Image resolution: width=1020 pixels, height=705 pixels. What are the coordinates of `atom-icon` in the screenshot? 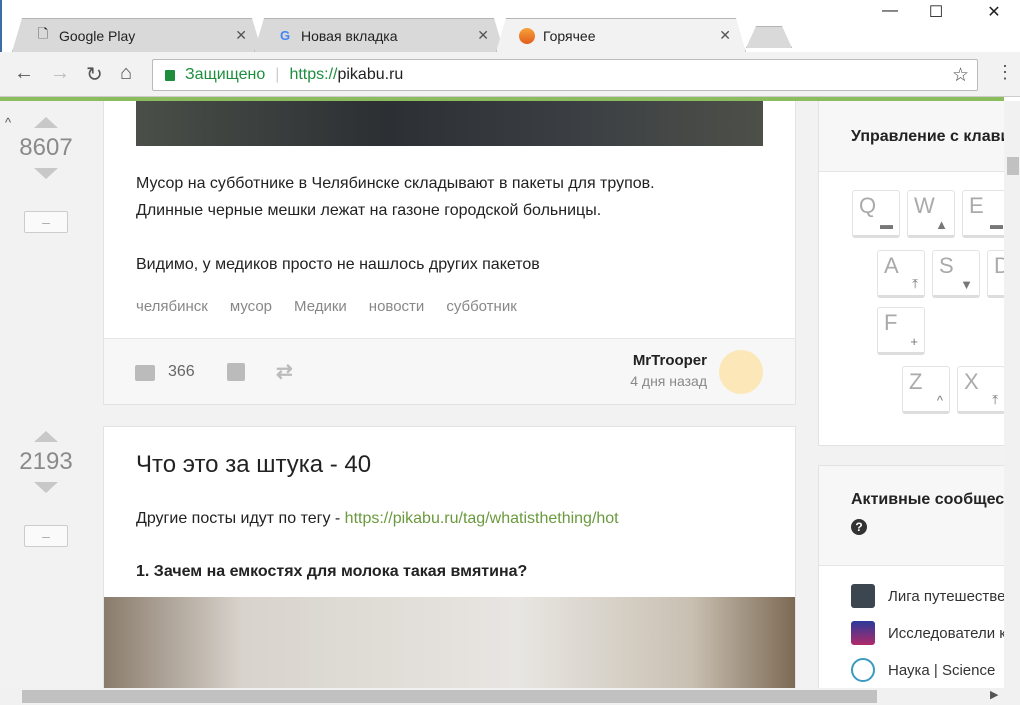 It's located at (863, 670).